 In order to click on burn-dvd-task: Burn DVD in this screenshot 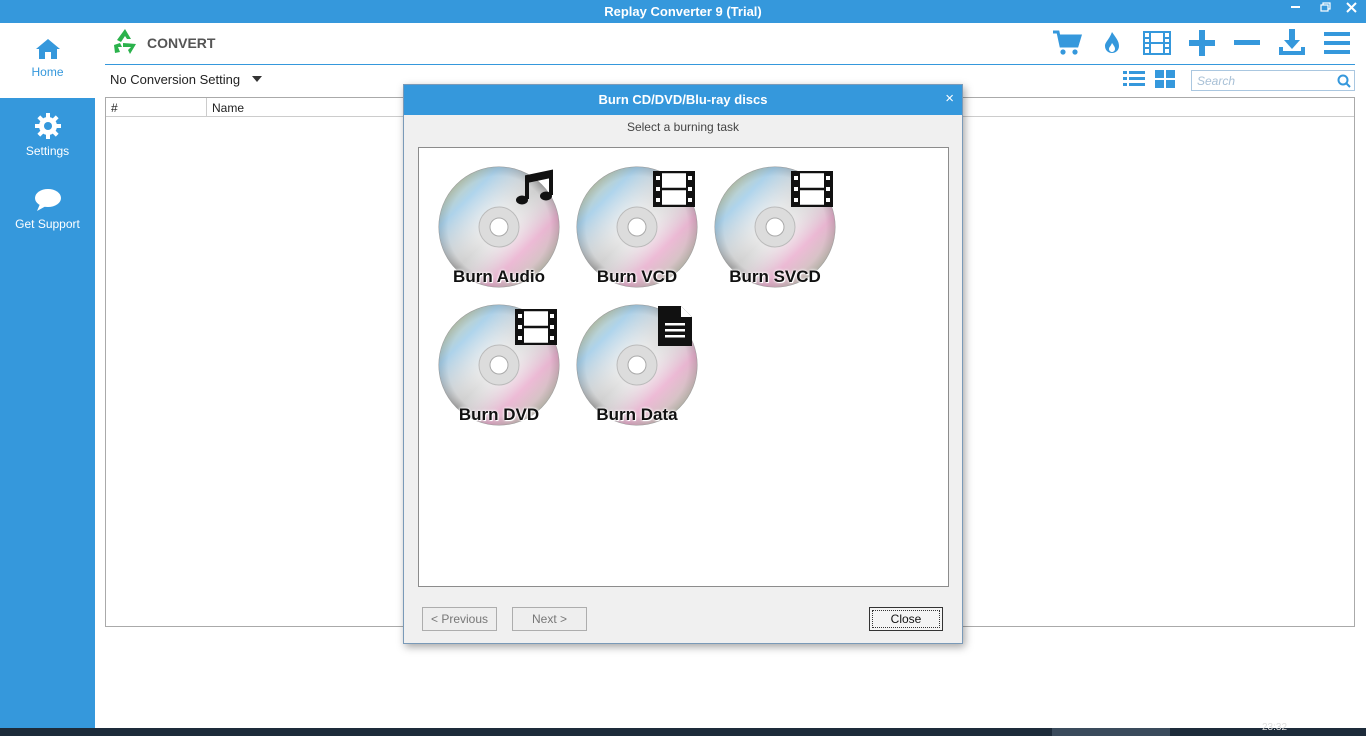, I will do `click(499, 365)`.